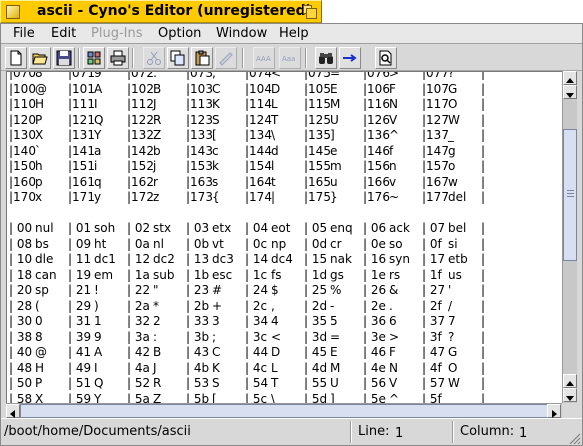 The image size is (583, 446). What do you see at coordinates (276, 88) in the screenshot?
I see `editor-cell: D` at bounding box center [276, 88].